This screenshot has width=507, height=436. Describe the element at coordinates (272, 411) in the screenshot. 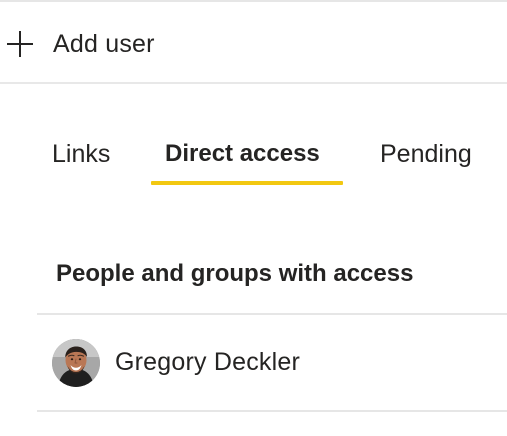

I see `list-divider-bottom` at that location.